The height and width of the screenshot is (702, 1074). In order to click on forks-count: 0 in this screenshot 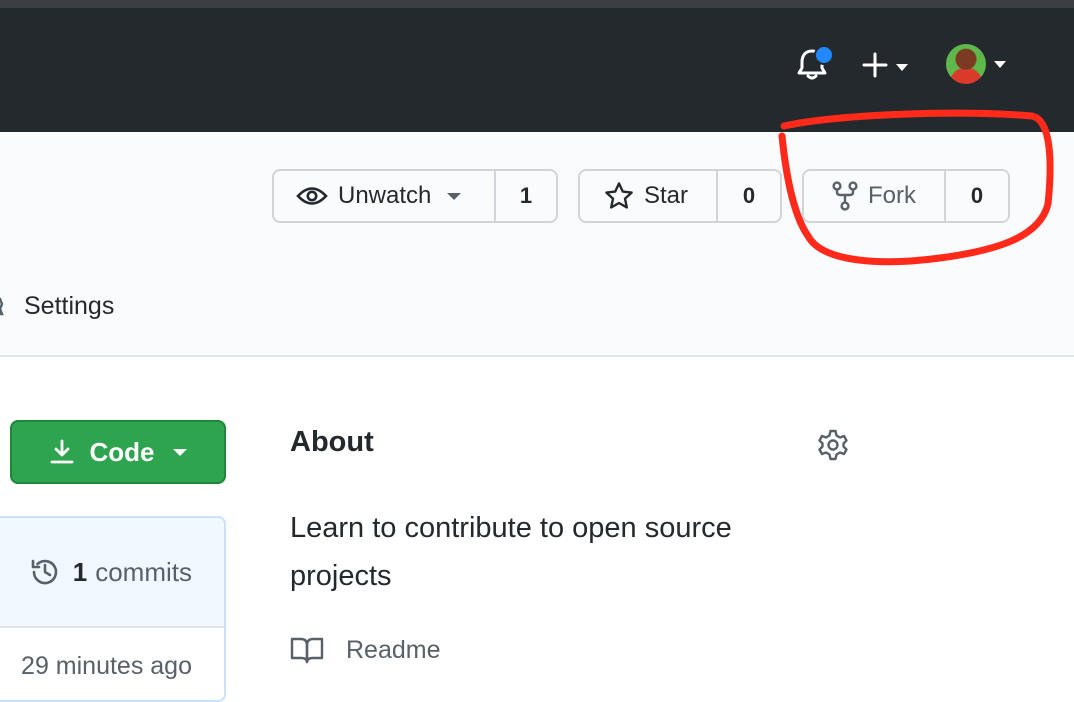, I will do `click(977, 196)`.